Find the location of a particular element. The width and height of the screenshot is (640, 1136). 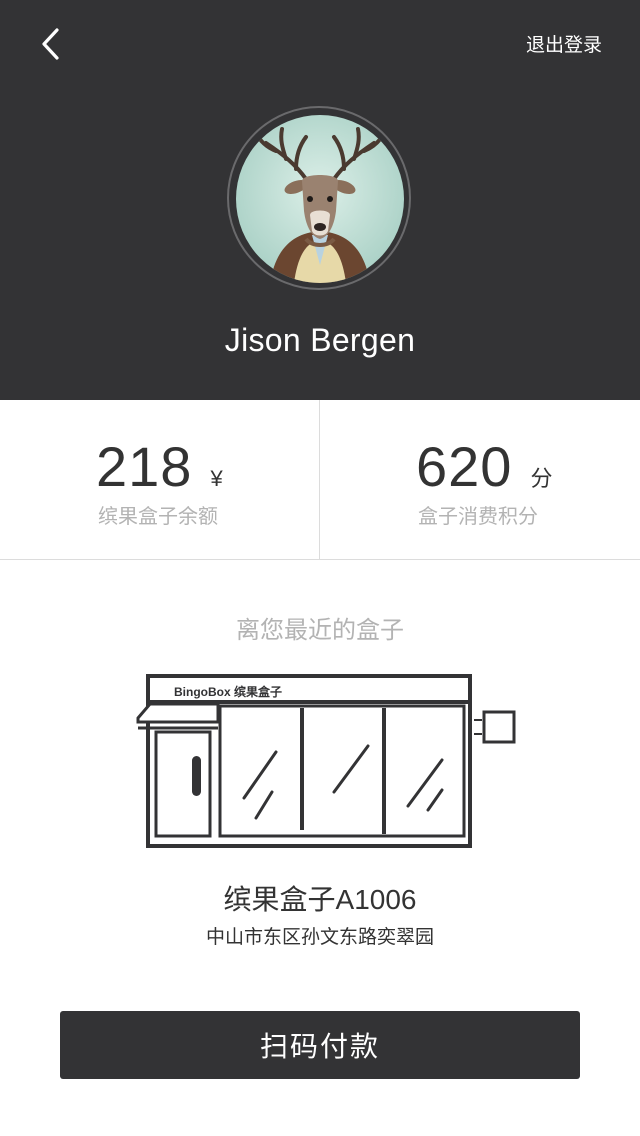

store-box-icon: BingoBox 缤果盒子 is located at coordinates (326, 761).